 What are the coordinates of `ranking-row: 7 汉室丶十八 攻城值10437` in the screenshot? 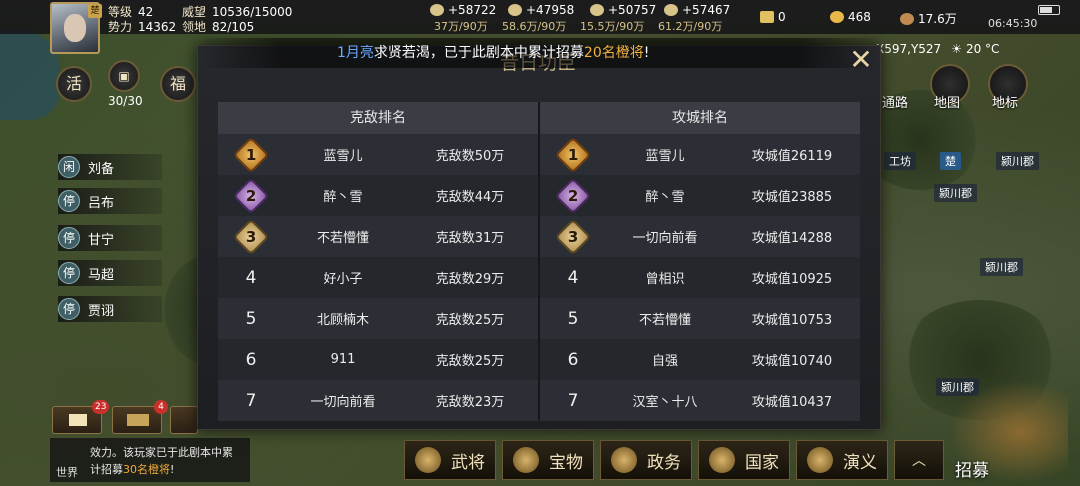 It's located at (700, 400).